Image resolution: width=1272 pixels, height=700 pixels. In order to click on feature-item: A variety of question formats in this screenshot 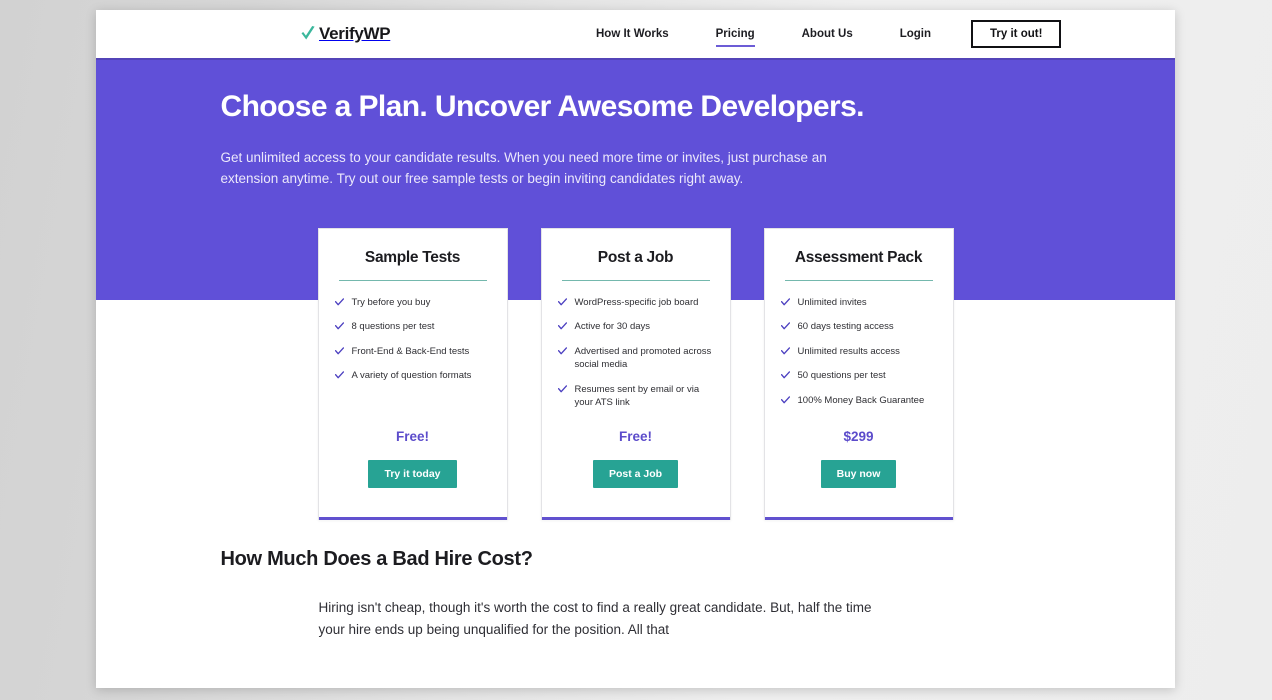, I will do `click(412, 375)`.